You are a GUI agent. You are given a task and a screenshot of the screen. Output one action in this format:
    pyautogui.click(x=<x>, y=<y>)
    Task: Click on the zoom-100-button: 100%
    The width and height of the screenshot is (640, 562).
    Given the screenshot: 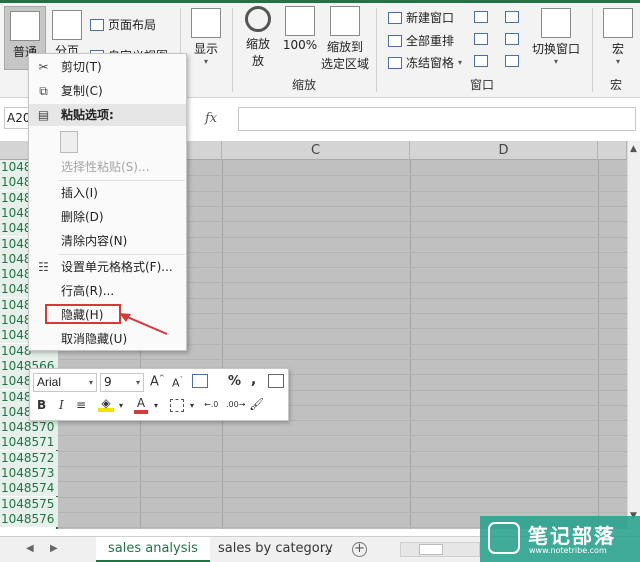 What is the action you would take?
    pyautogui.click(x=300, y=29)
    